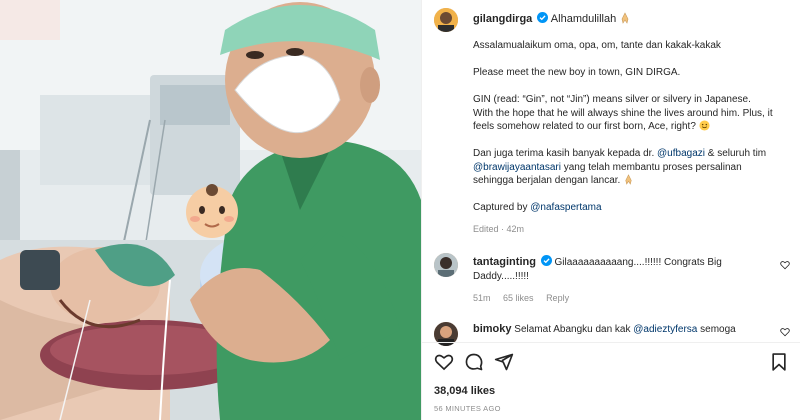 The image size is (800, 420). I want to click on caption-p4-a: Dan juga terima kasih banyak kepada dr., so click(564, 153).